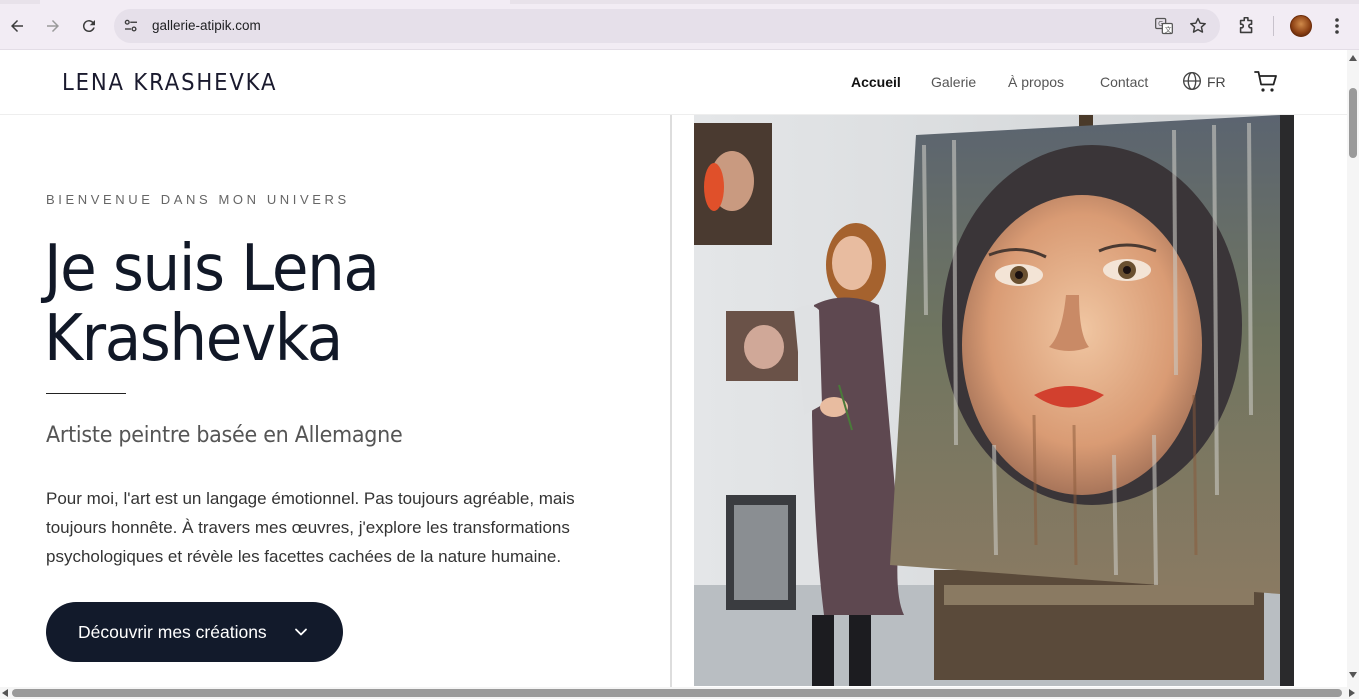 The image size is (1359, 699). Describe the element at coordinates (679, 2) in the screenshot. I see `tab-strip` at that location.